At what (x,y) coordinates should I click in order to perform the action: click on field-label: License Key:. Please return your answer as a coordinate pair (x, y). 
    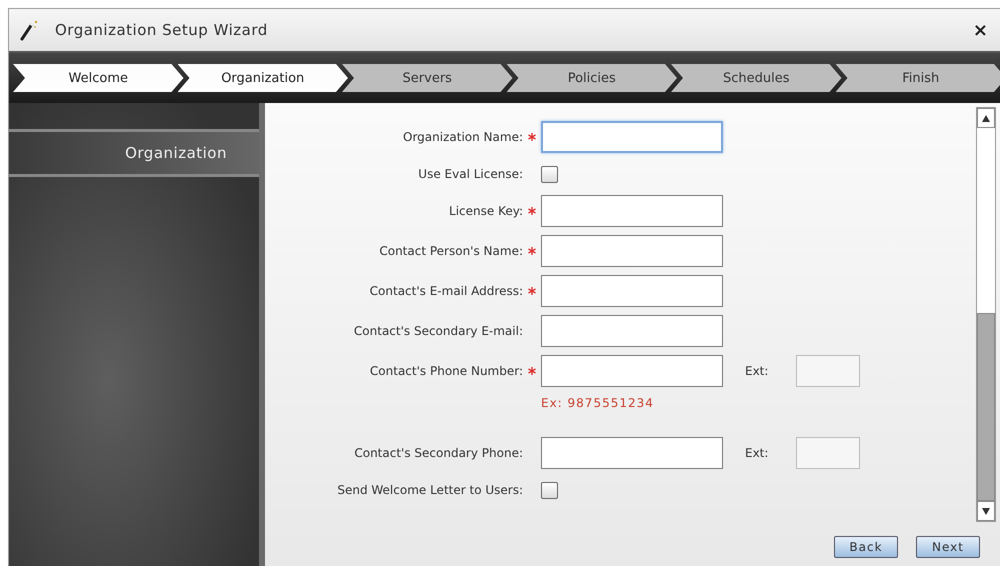
    Looking at the image, I should click on (485, 211).